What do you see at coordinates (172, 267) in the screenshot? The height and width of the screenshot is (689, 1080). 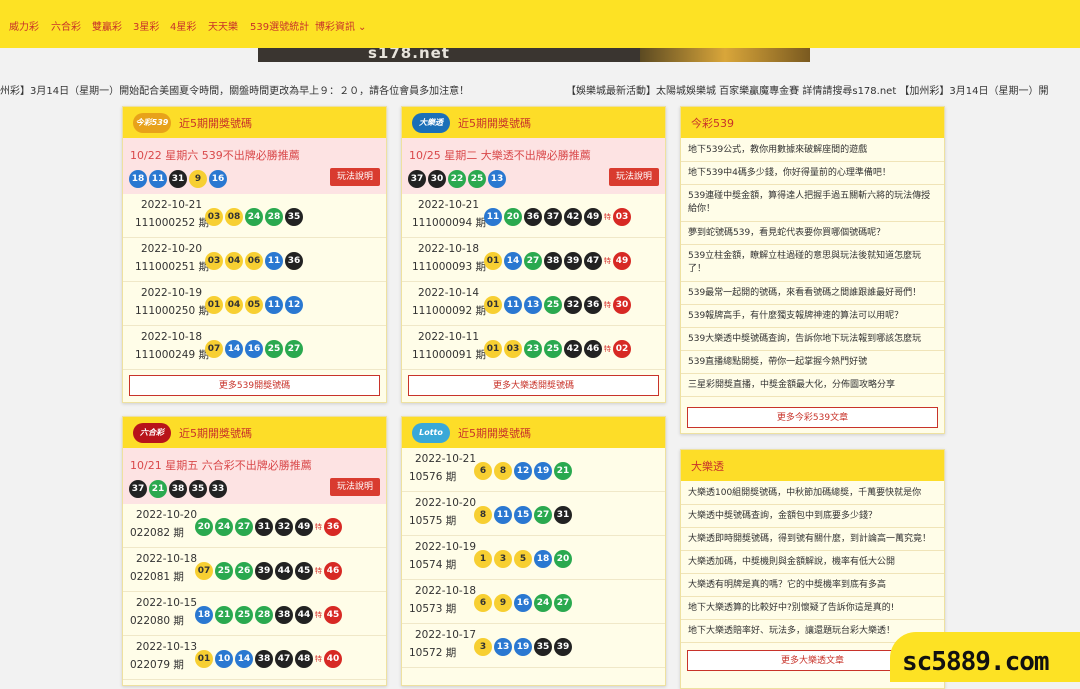 I see `draw-period: 111000251 期` at bounding box center [172, 267].